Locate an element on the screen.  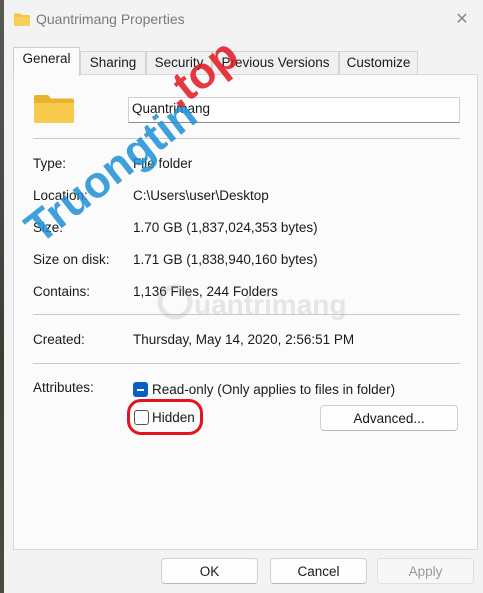
tab-sharing: Sharing is located at coordinates (113, 63).